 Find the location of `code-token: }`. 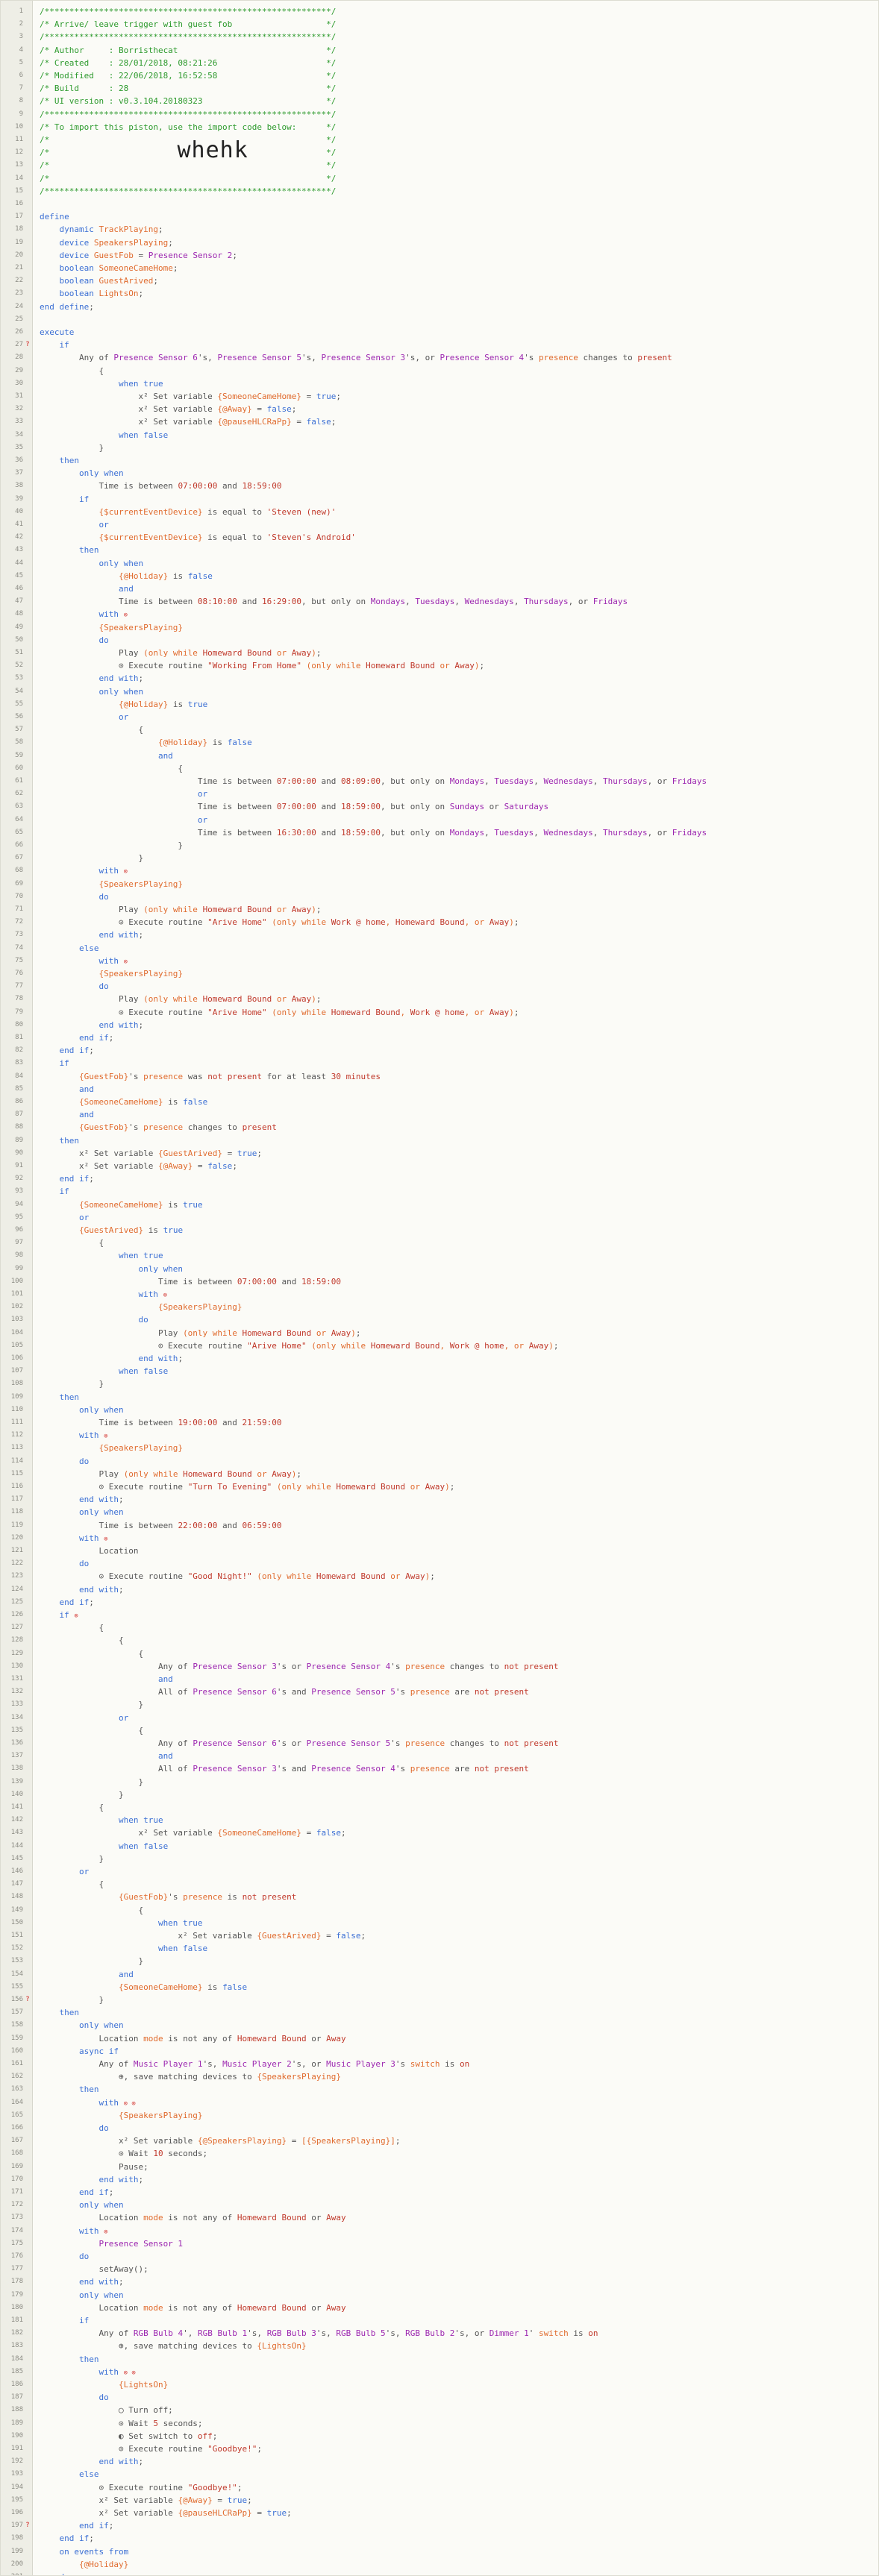

code-token: } is located at coordinates (92, 1961).